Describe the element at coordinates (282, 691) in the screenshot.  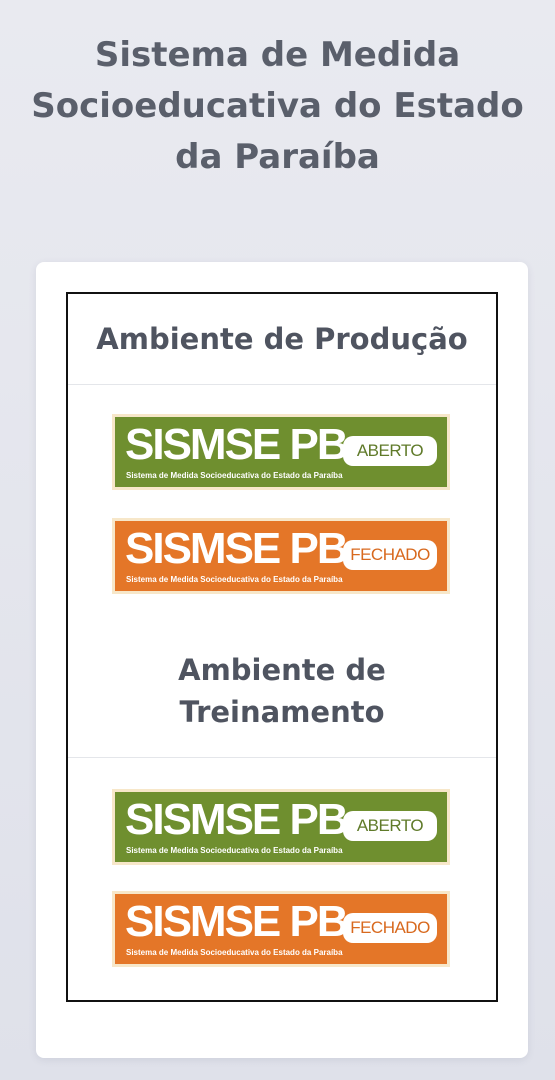
I see `training-environment-title: Ambiente de Treinamento` at that location.